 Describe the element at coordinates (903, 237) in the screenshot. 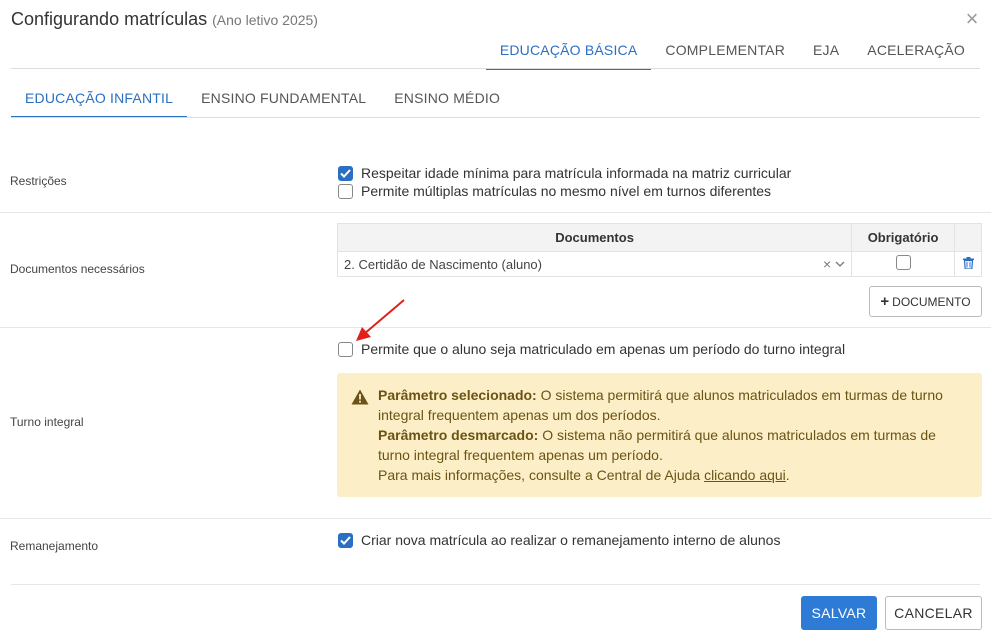

I see `column-header-obrigatorio: Obrigatório` at that location.